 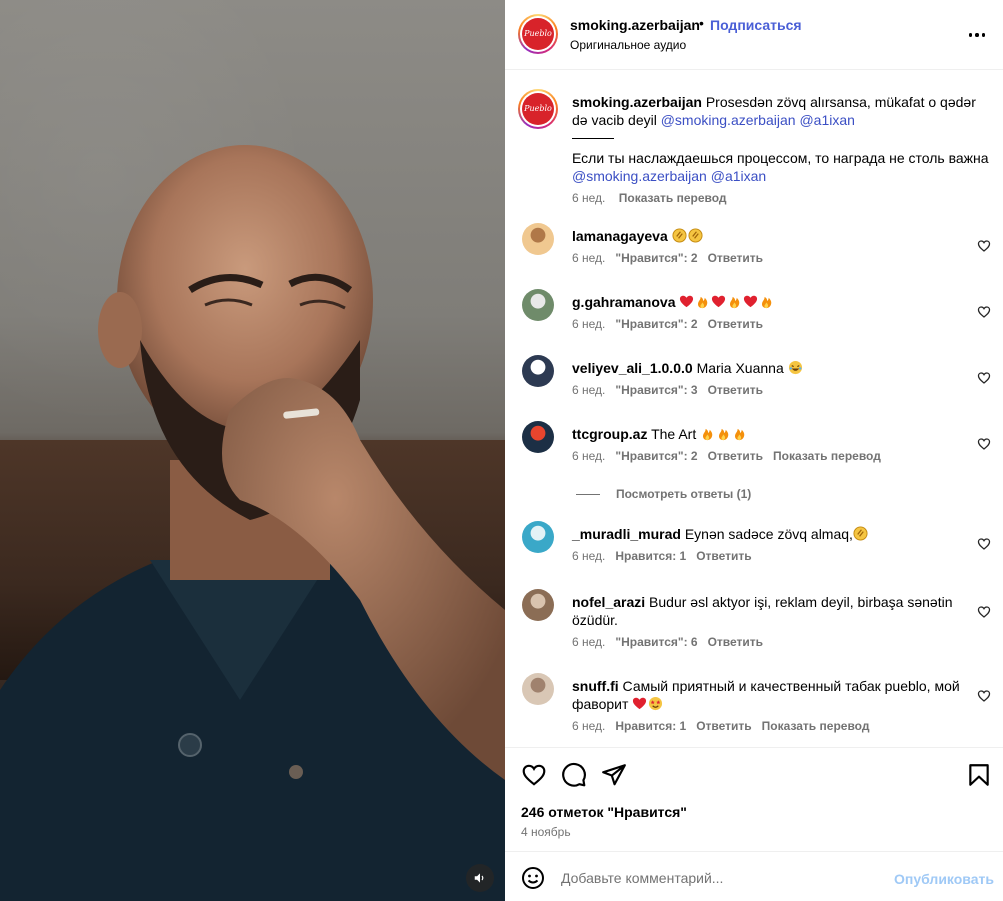 I want to click on brand-logo-text: Pueblo, so click(x=538, y=108).